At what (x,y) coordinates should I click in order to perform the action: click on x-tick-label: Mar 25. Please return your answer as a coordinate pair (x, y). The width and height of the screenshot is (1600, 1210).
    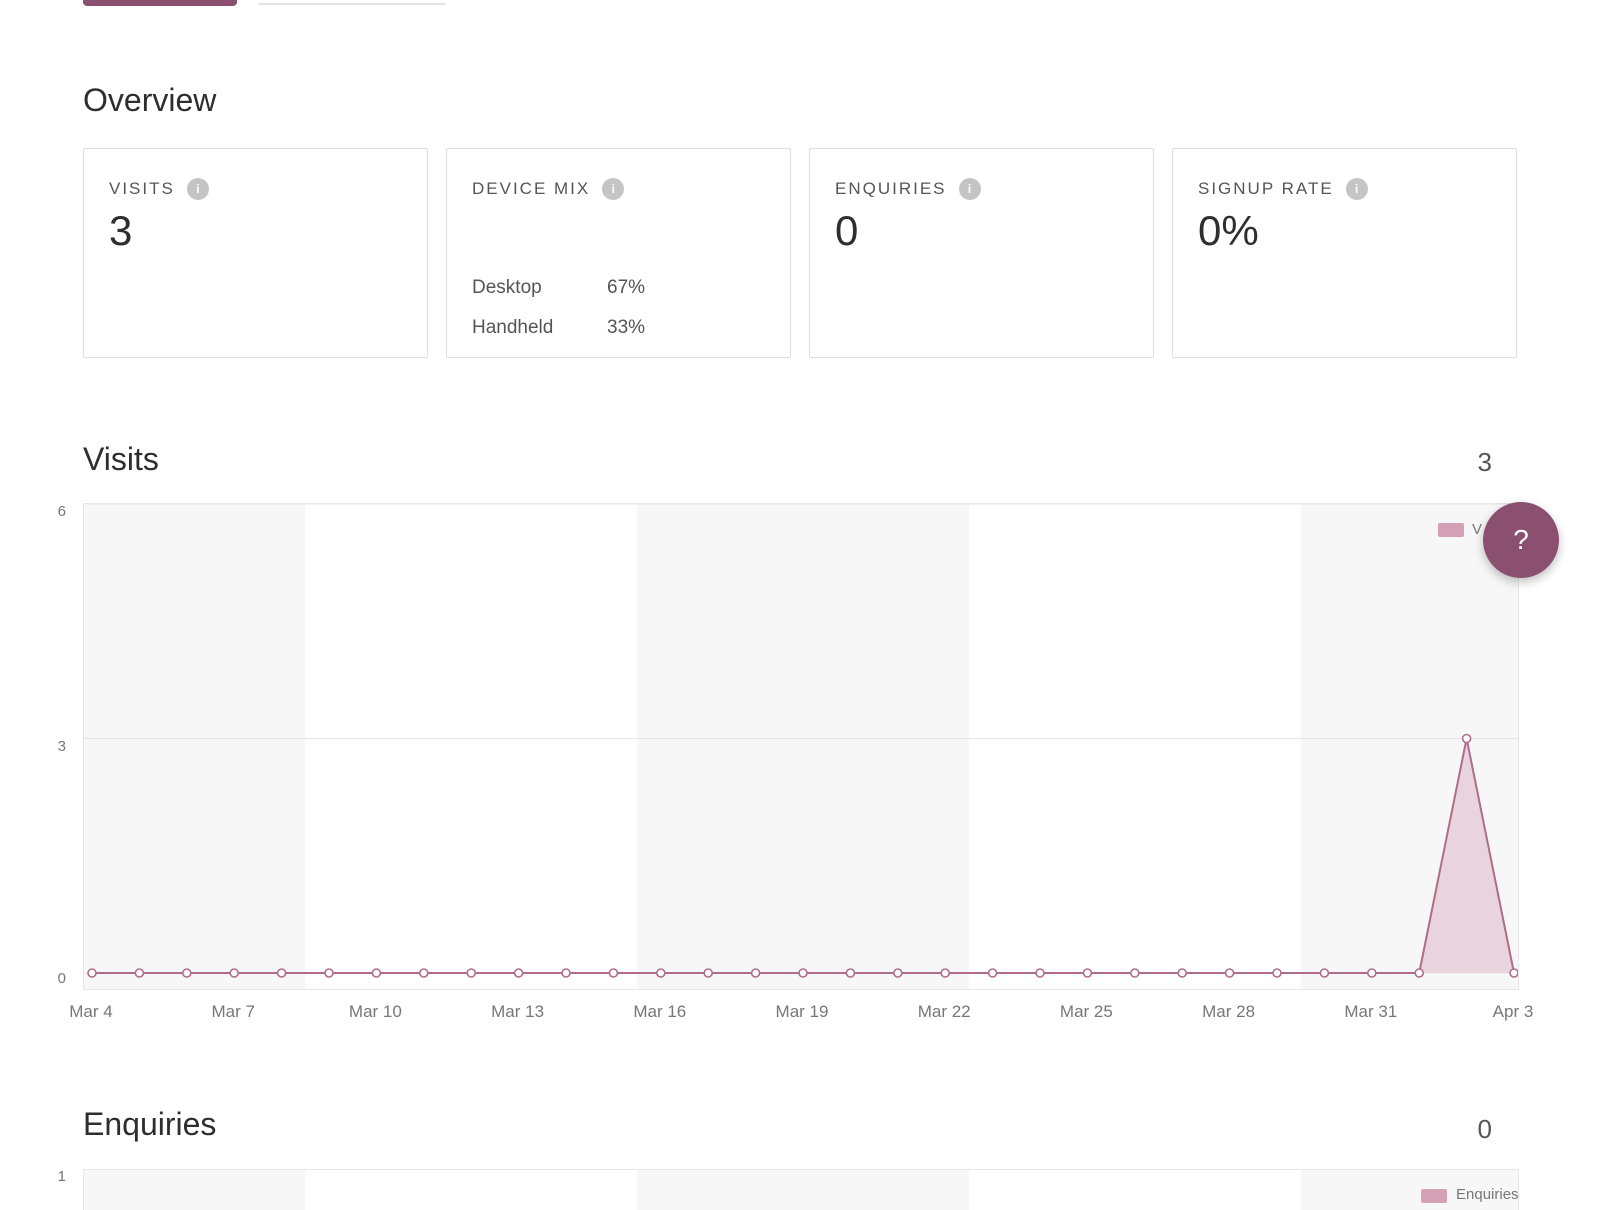
    Looking at the image, I should click on (1086, 1011).